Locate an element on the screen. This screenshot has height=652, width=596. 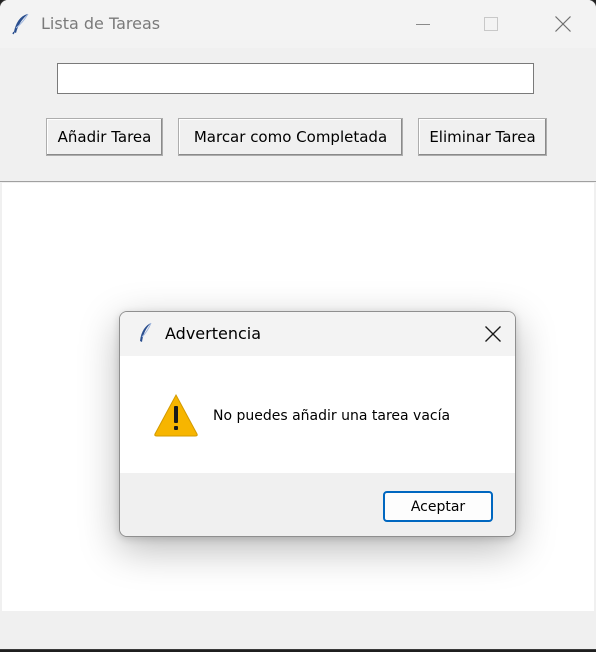
minimize-button is located at coordinates (423, 24).